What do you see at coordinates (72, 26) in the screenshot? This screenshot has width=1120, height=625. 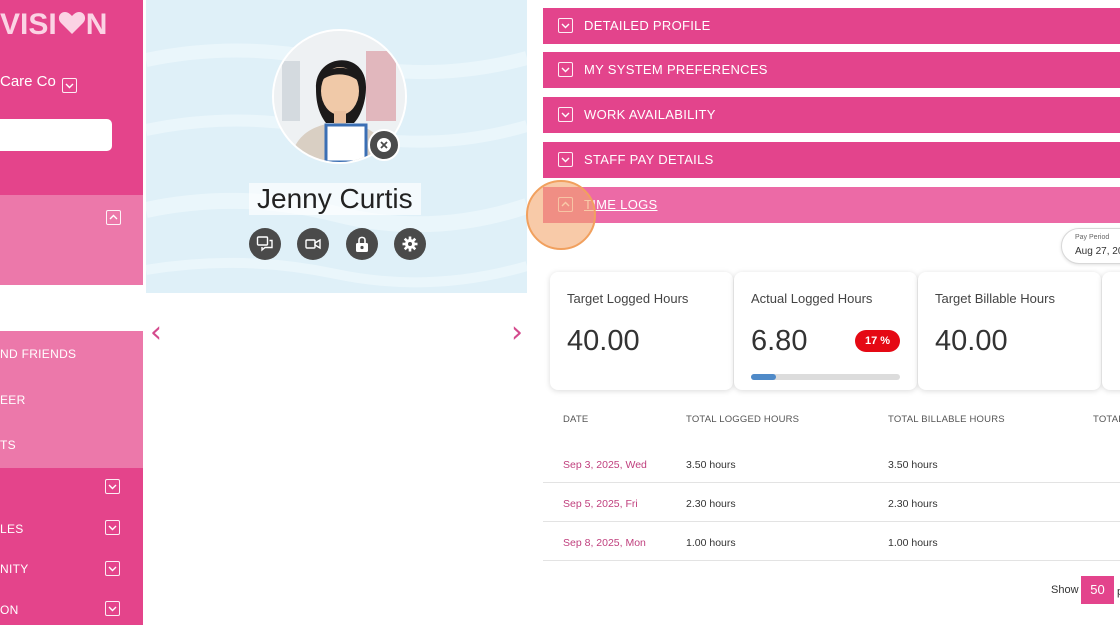 I see `heart-icon` at bounding box center [72, 26].